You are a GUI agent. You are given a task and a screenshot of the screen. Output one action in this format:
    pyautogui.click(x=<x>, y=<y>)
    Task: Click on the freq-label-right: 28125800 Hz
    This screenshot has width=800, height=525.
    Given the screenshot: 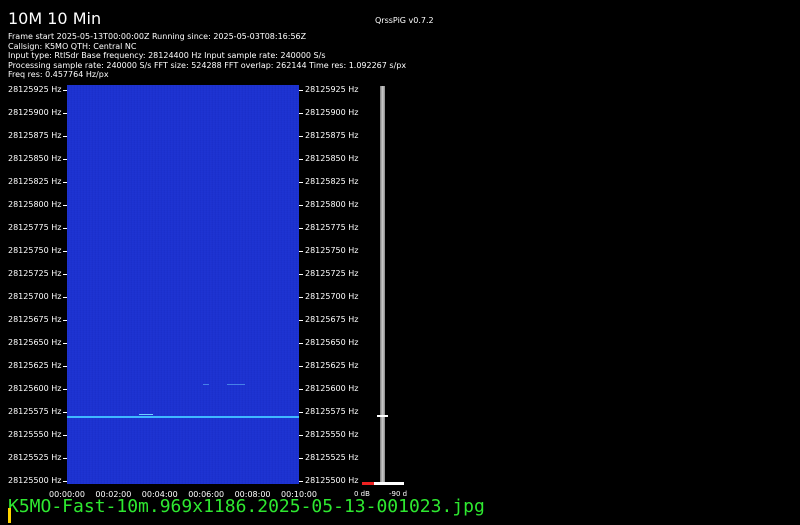 What is the action you would take?
    pyautogui.click(x=332, y=204)
    